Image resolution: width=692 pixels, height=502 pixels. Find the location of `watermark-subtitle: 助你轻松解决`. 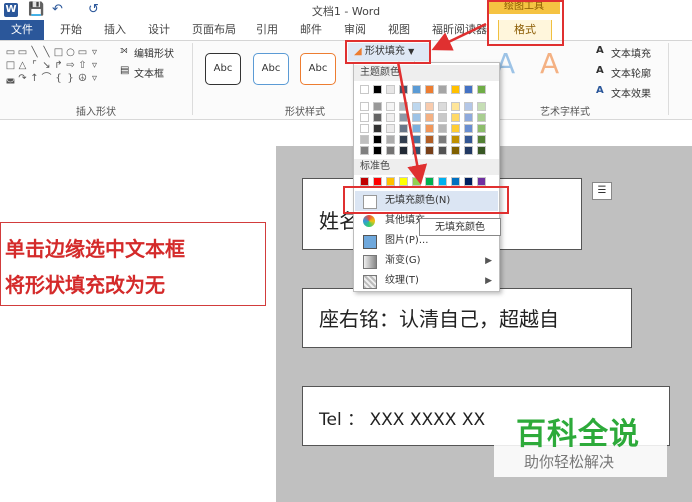

watermark-subtitle: 助你轻松解决 is located at coordinates (569, 462).